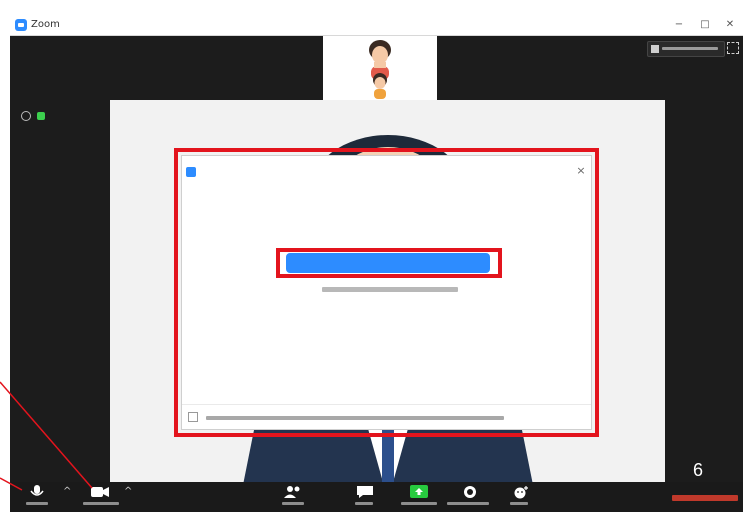 The image size is (743, 512). What do you see at coordinates (46, 435) in the screenshot?
I see `annotation-line-video` at bounding box center [46, 435].